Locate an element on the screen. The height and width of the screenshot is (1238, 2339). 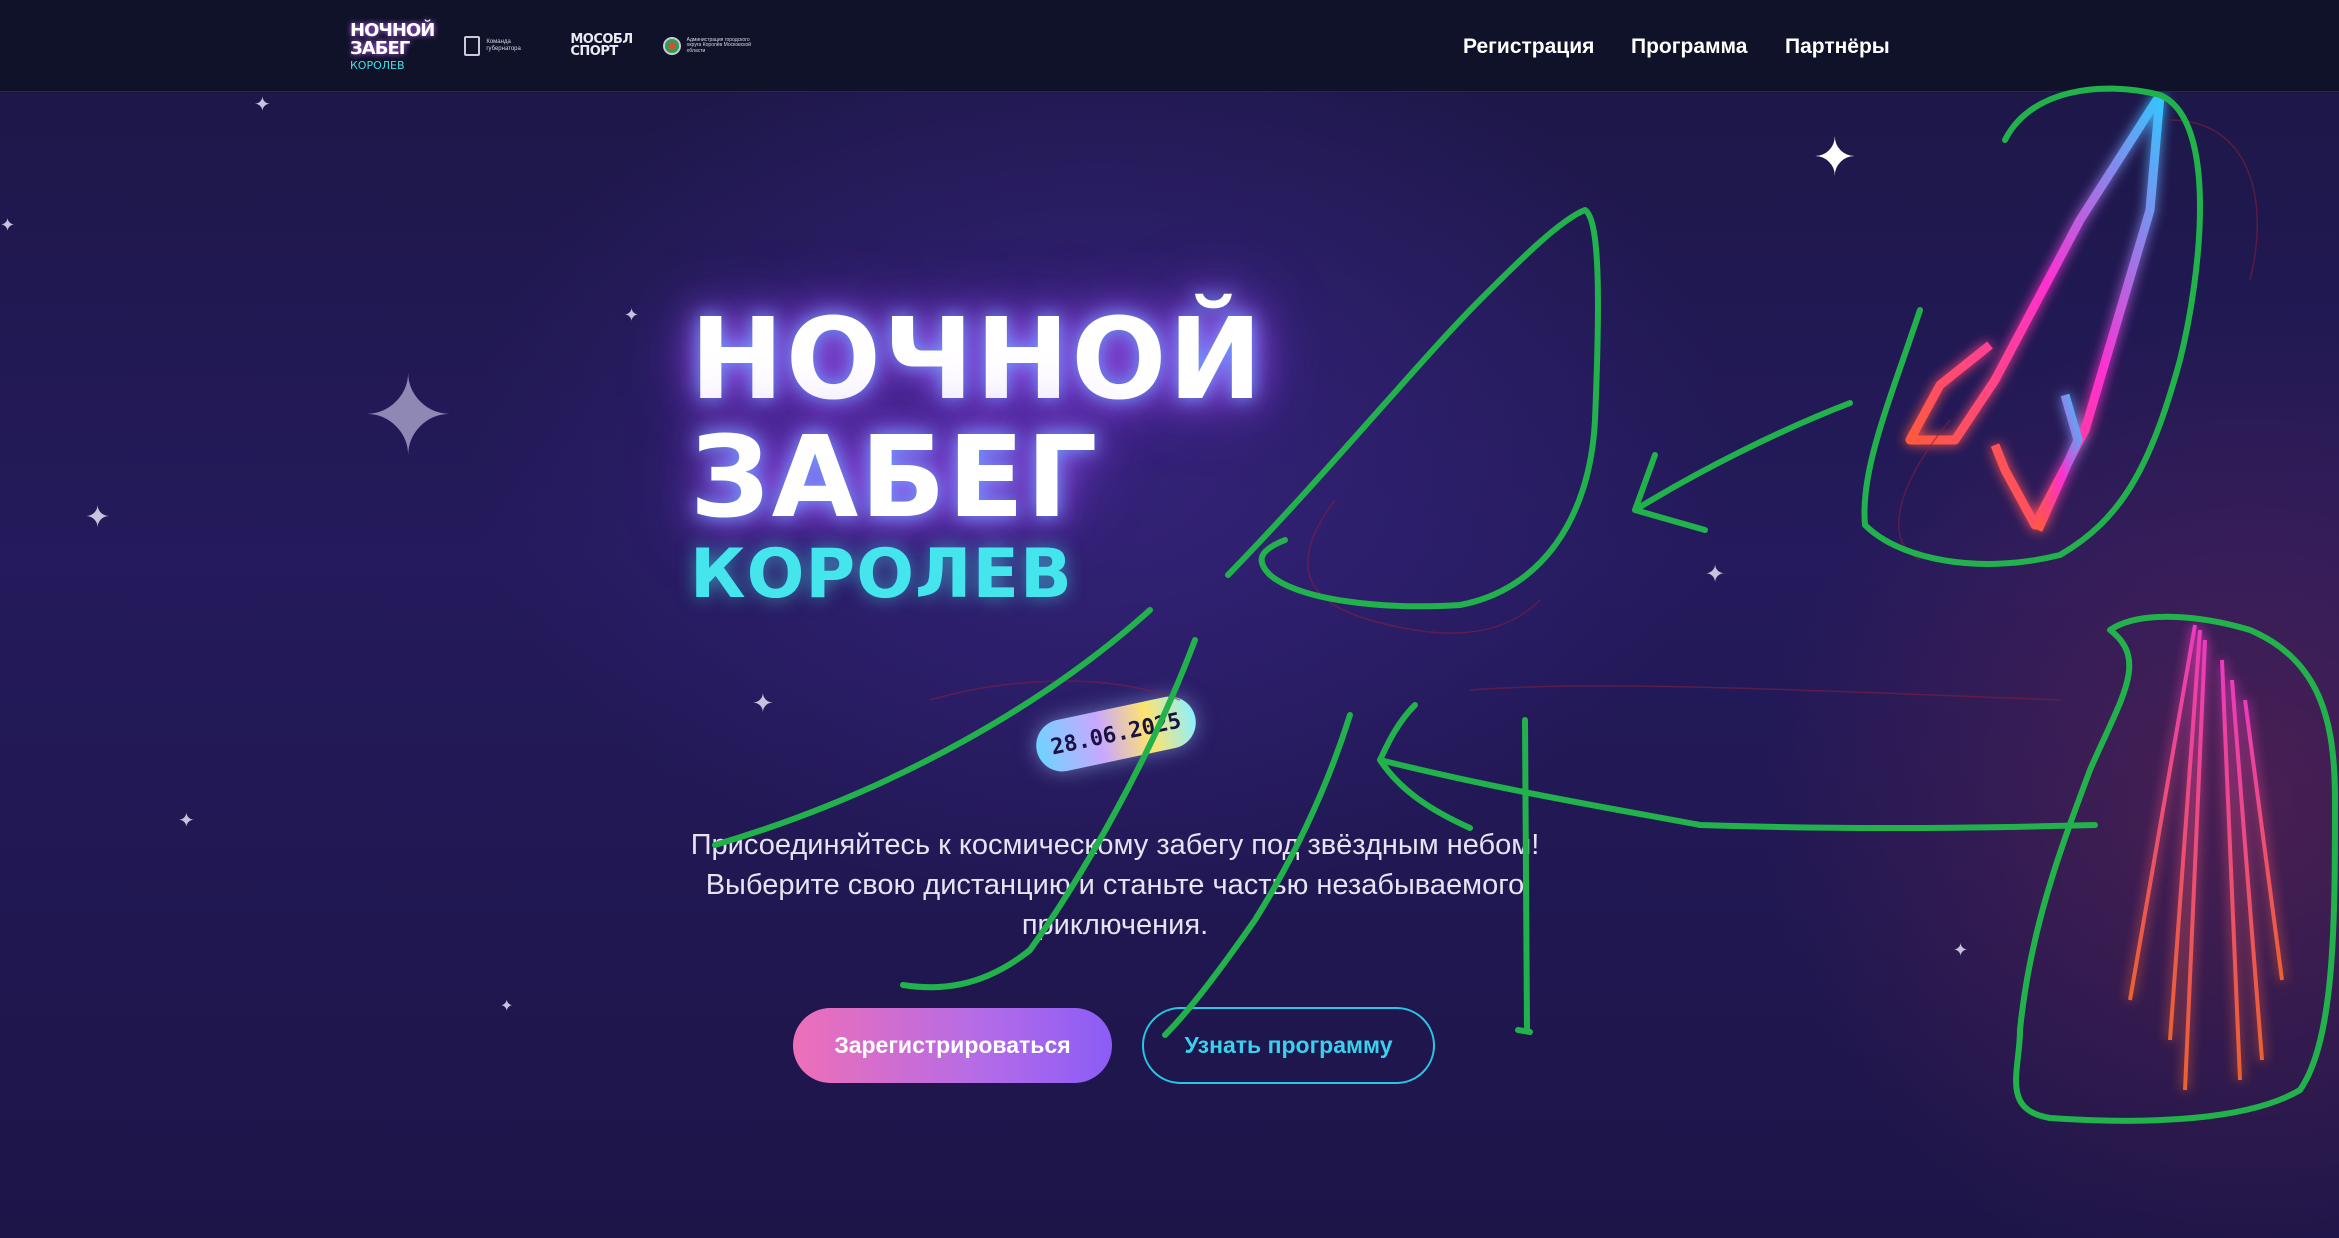
hero-title-line-2: ЗАБЕГ is located at coordinates (895, 478).